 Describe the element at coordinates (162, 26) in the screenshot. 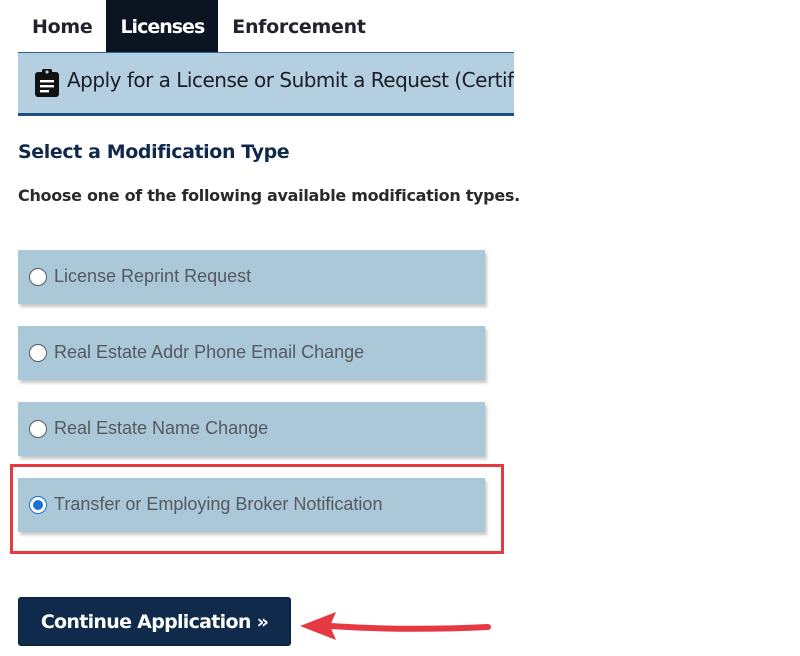

I see `tab-licenses: Licenses` at that location.